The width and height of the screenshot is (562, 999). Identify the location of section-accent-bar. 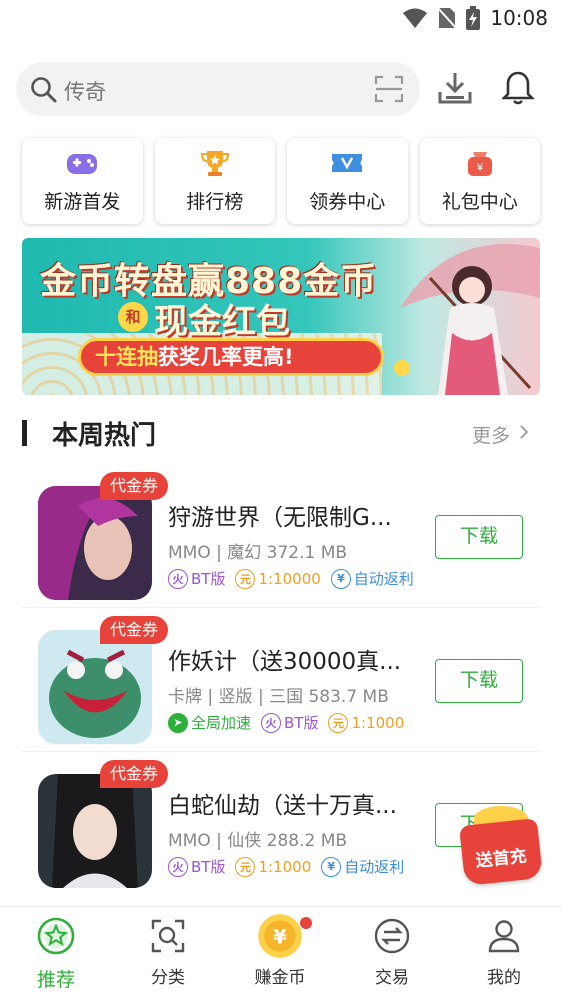
(24, 433).